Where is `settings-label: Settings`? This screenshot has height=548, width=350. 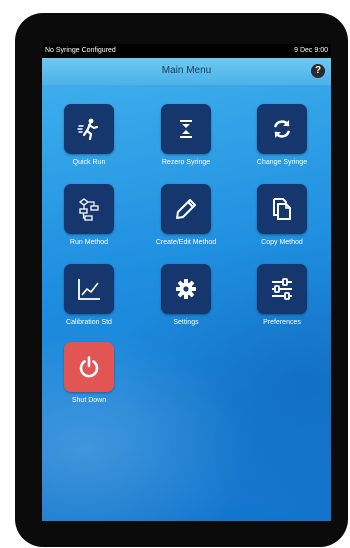
settings-label: Settings is located at coordinates (186, 322).